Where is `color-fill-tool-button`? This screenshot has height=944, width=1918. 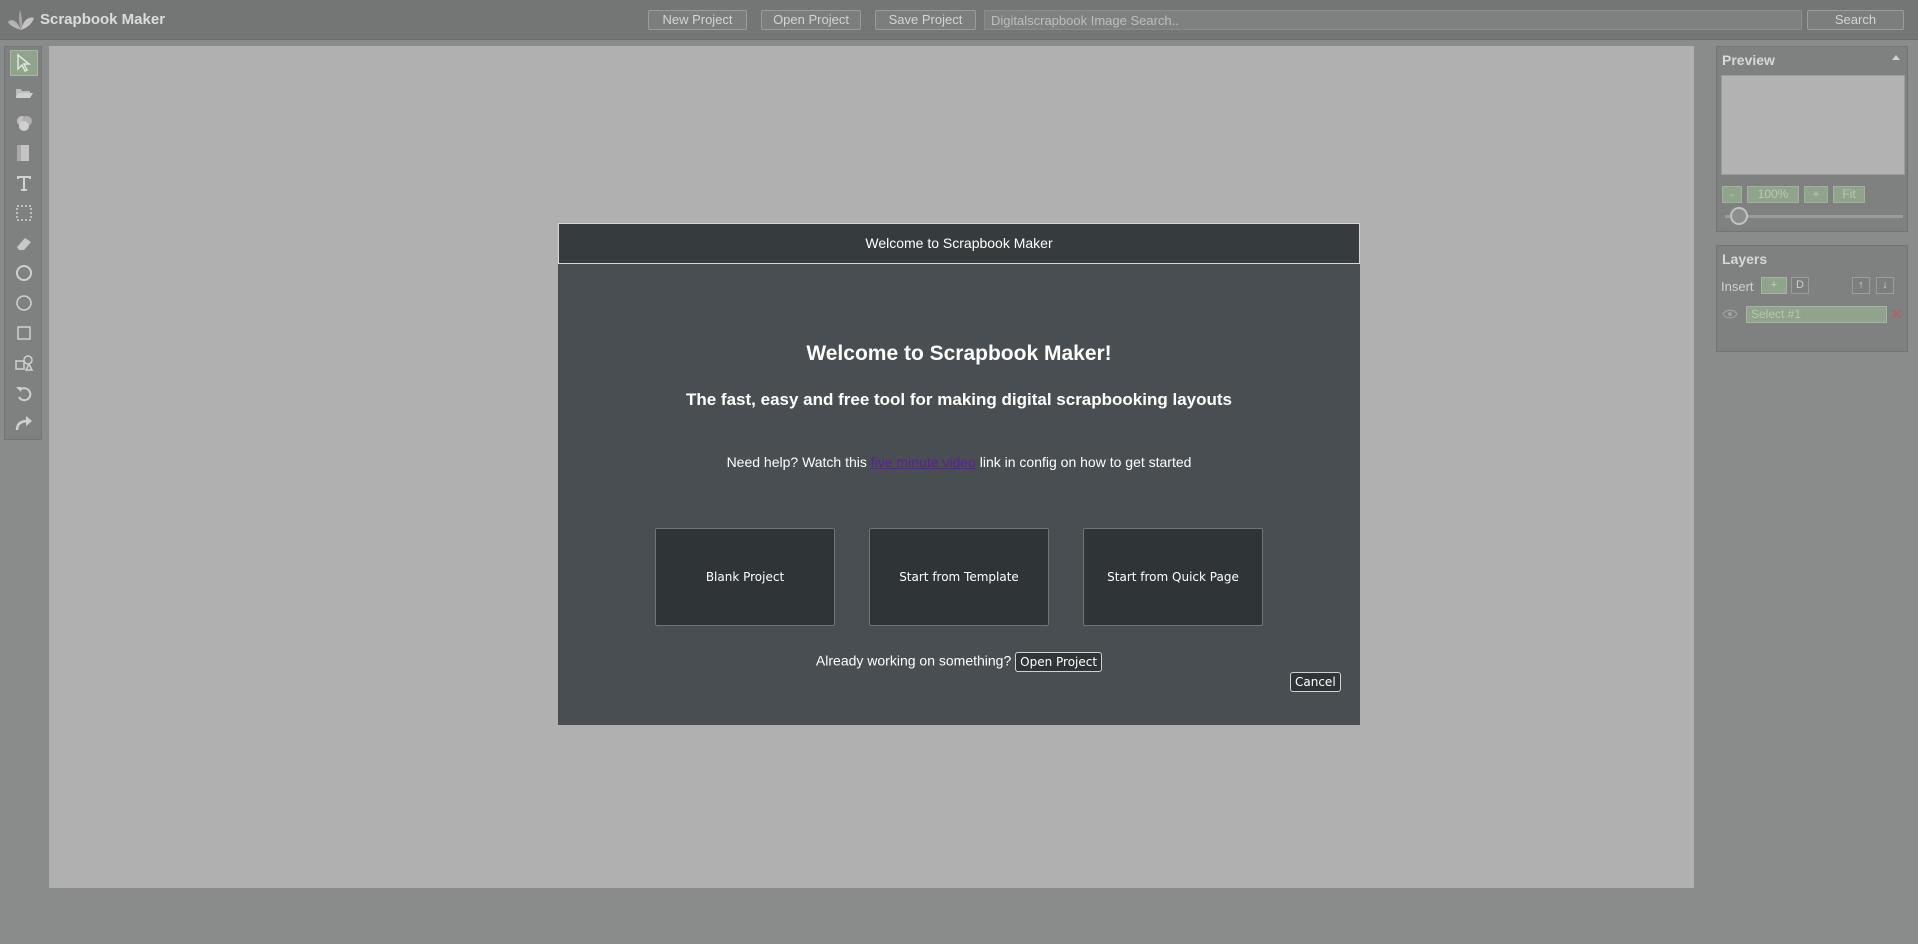 color-fill-tool-button is located at coordinates (24, 123).